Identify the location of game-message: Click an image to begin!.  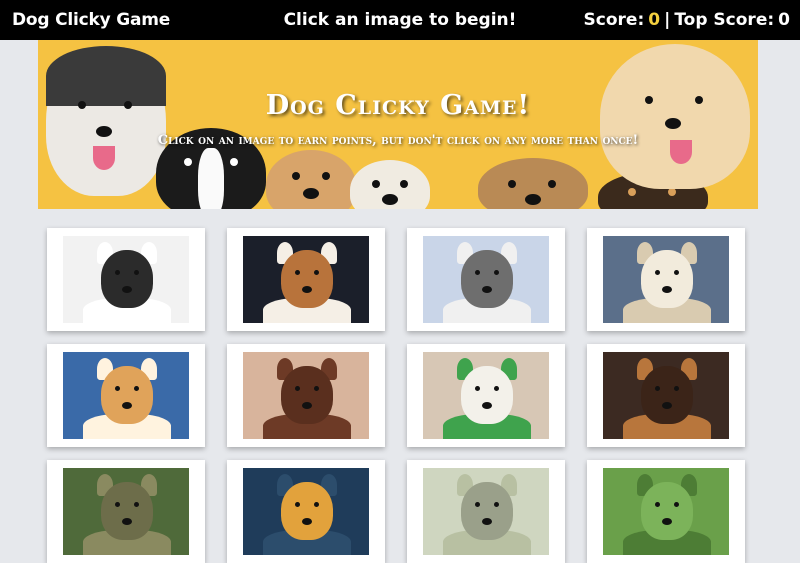
(400, 20).